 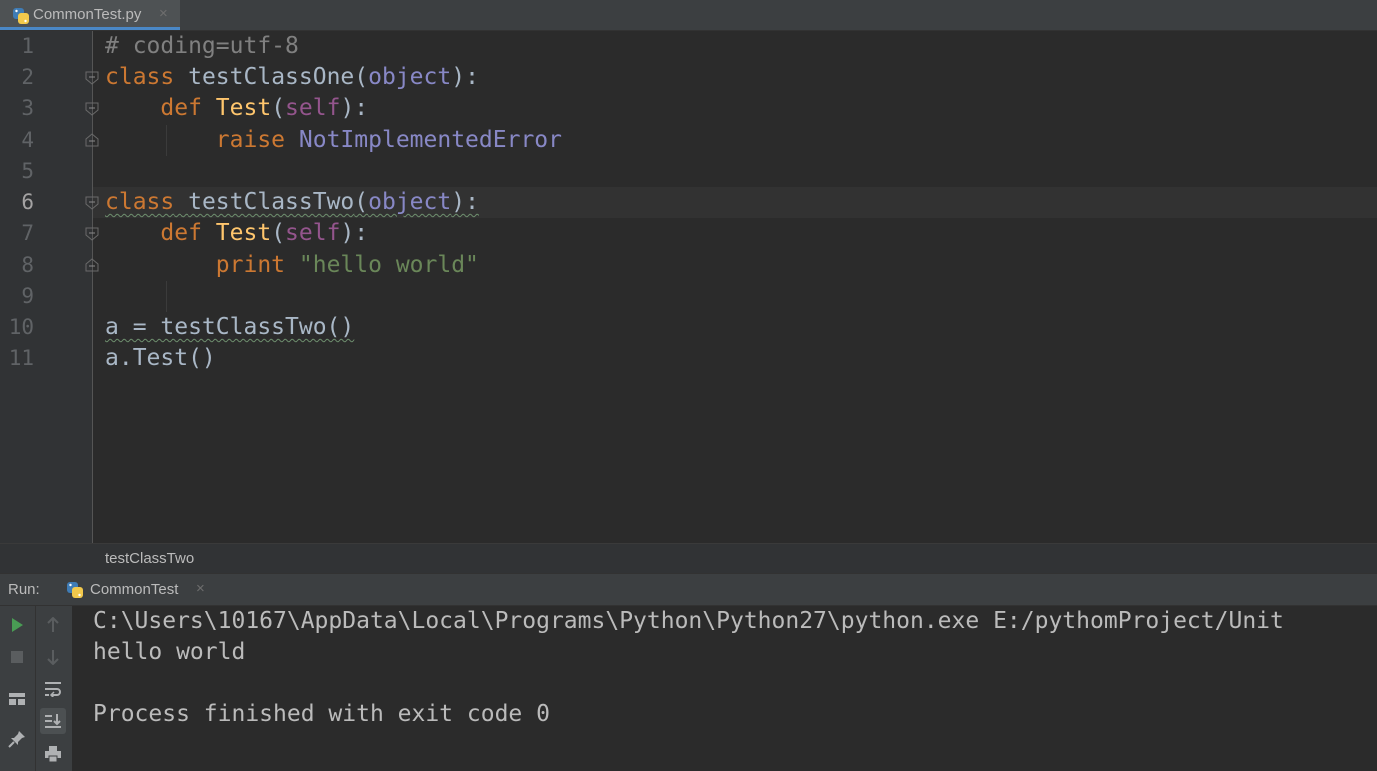 I want to click on print-icon, so click(x=53, y=754).